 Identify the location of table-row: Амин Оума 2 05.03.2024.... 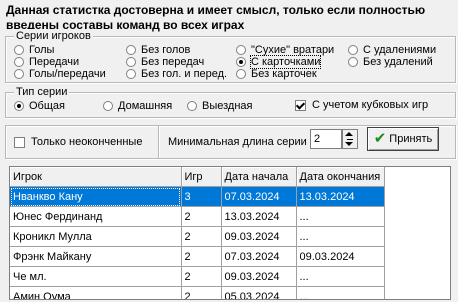
(197, 292).